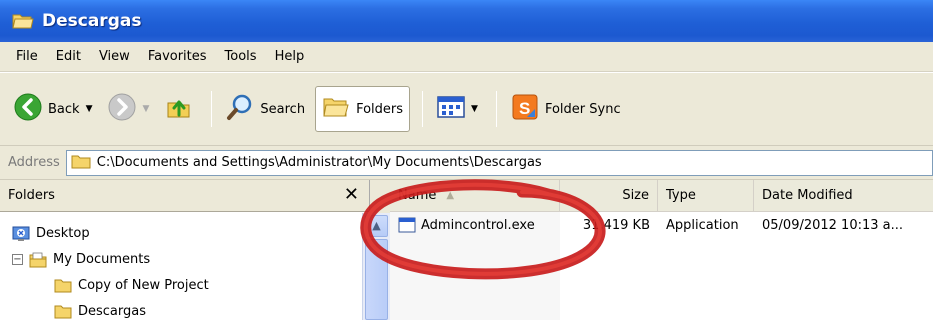 The image size is (933, 320). I want to click on folders-label: Folders, so click(380, 109).